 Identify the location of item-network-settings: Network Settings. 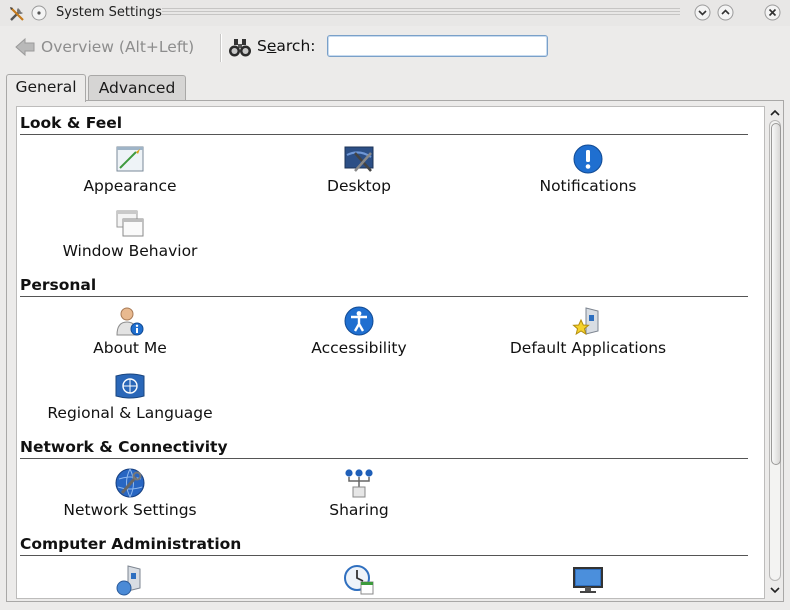
(130, 493).